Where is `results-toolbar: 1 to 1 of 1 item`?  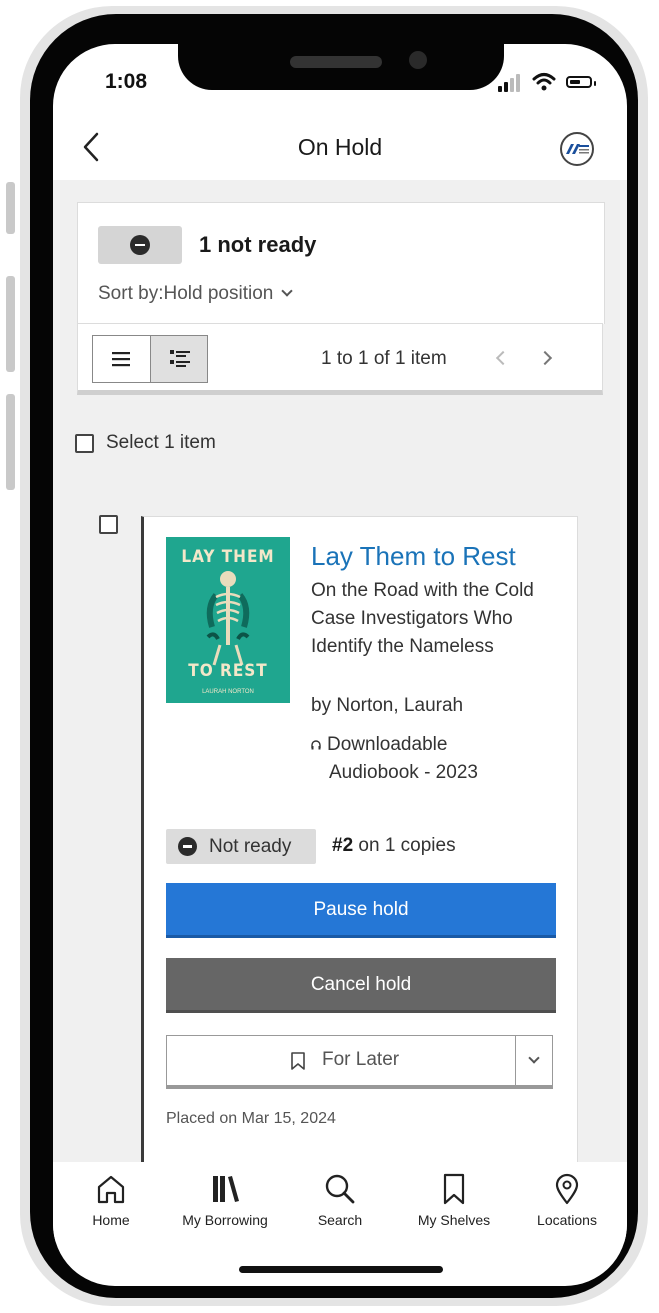 results-toolbar: 1 to 1 of 1 item is located at coordinates (340, 359).